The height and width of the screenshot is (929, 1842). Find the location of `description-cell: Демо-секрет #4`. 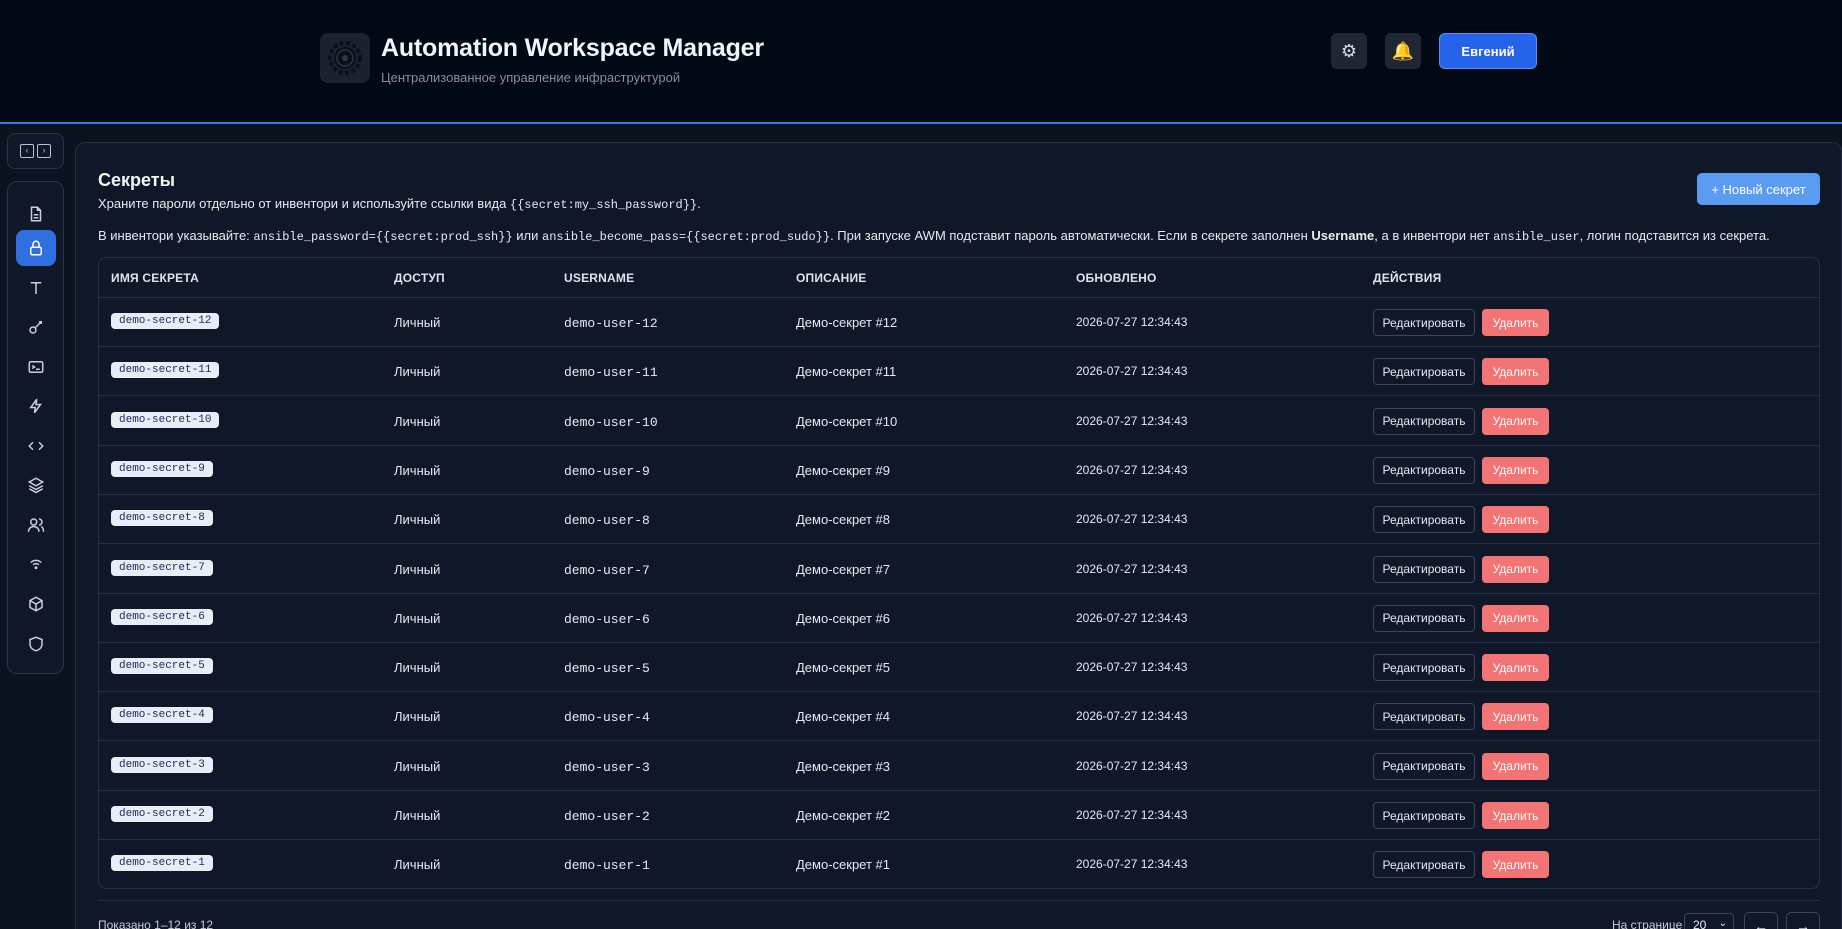

description-cell: Демо-секрет #4 is located at coordinates (843, 717).